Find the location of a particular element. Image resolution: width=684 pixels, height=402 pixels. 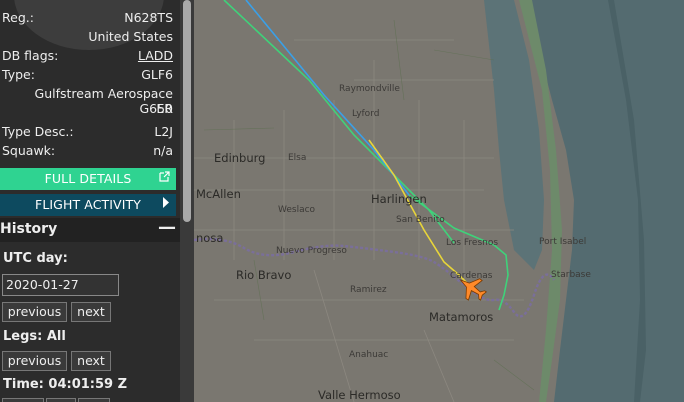

place-harlingen: Harlingen is located at coordinates (399, 199).